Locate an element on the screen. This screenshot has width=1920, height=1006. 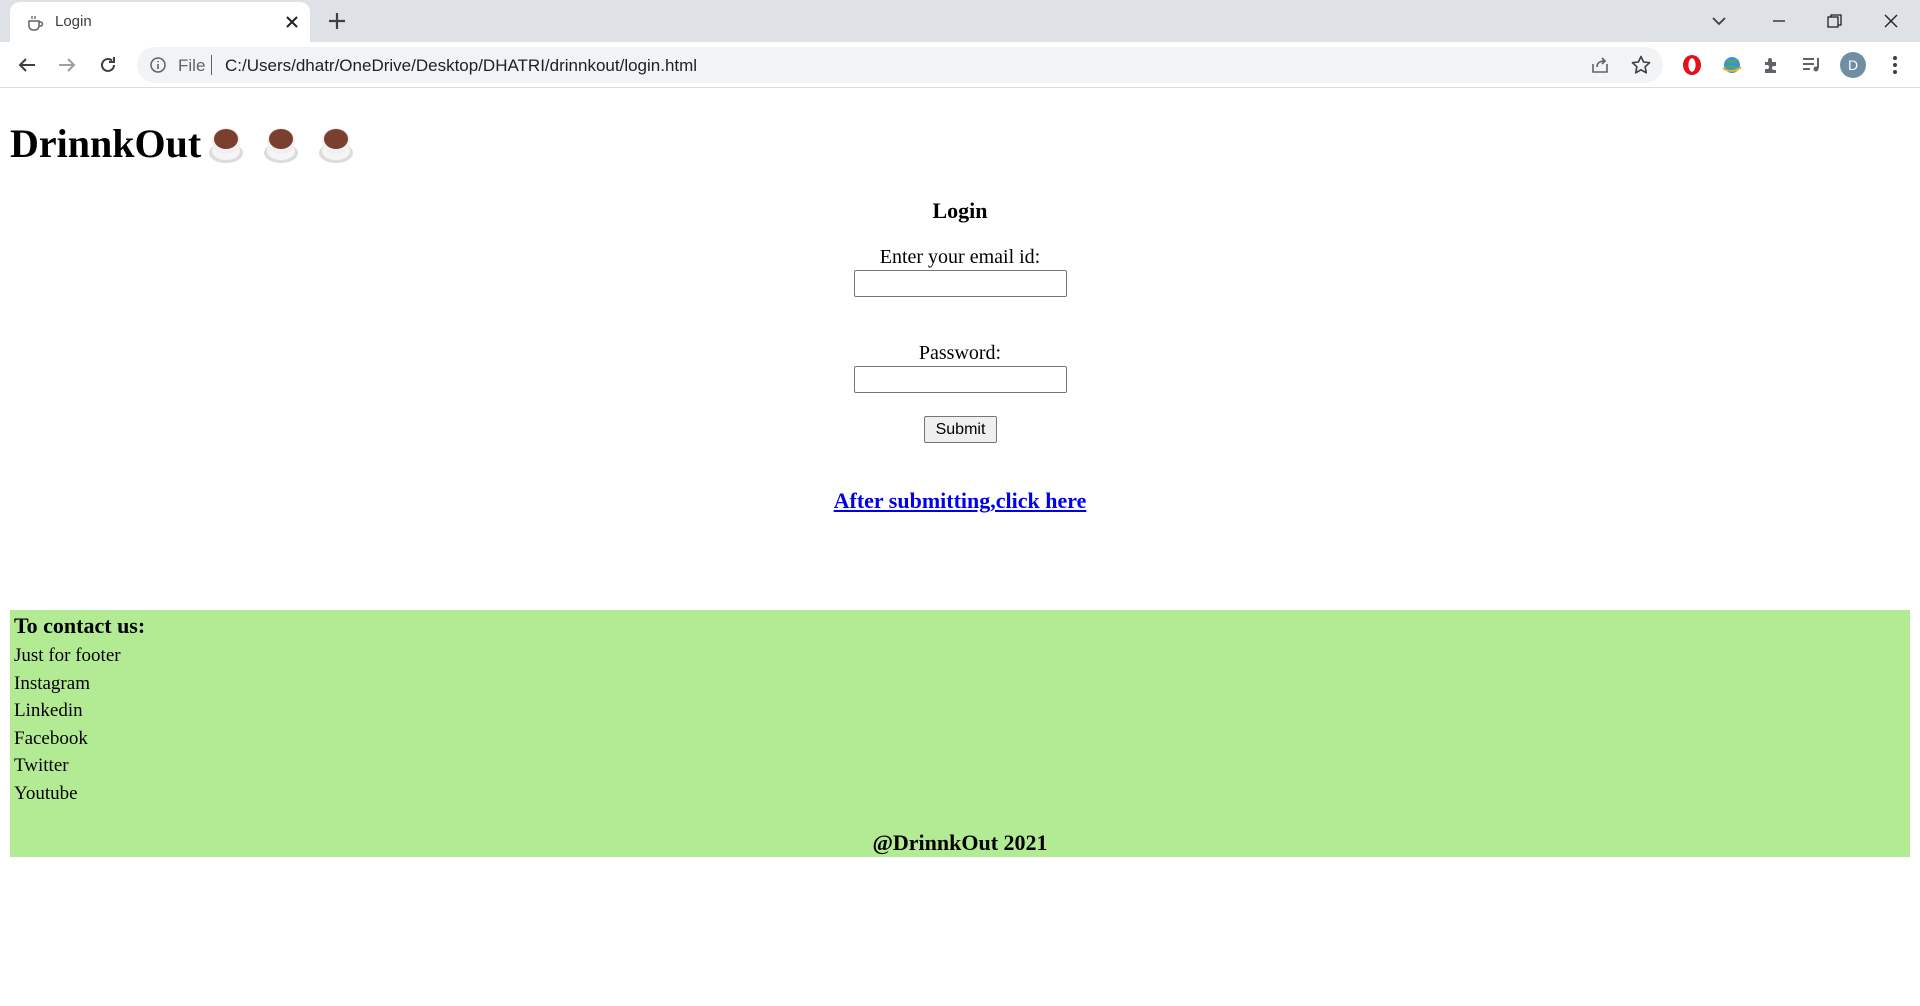
extensions-puzzle-icon is located at coordinates (1772, 65).